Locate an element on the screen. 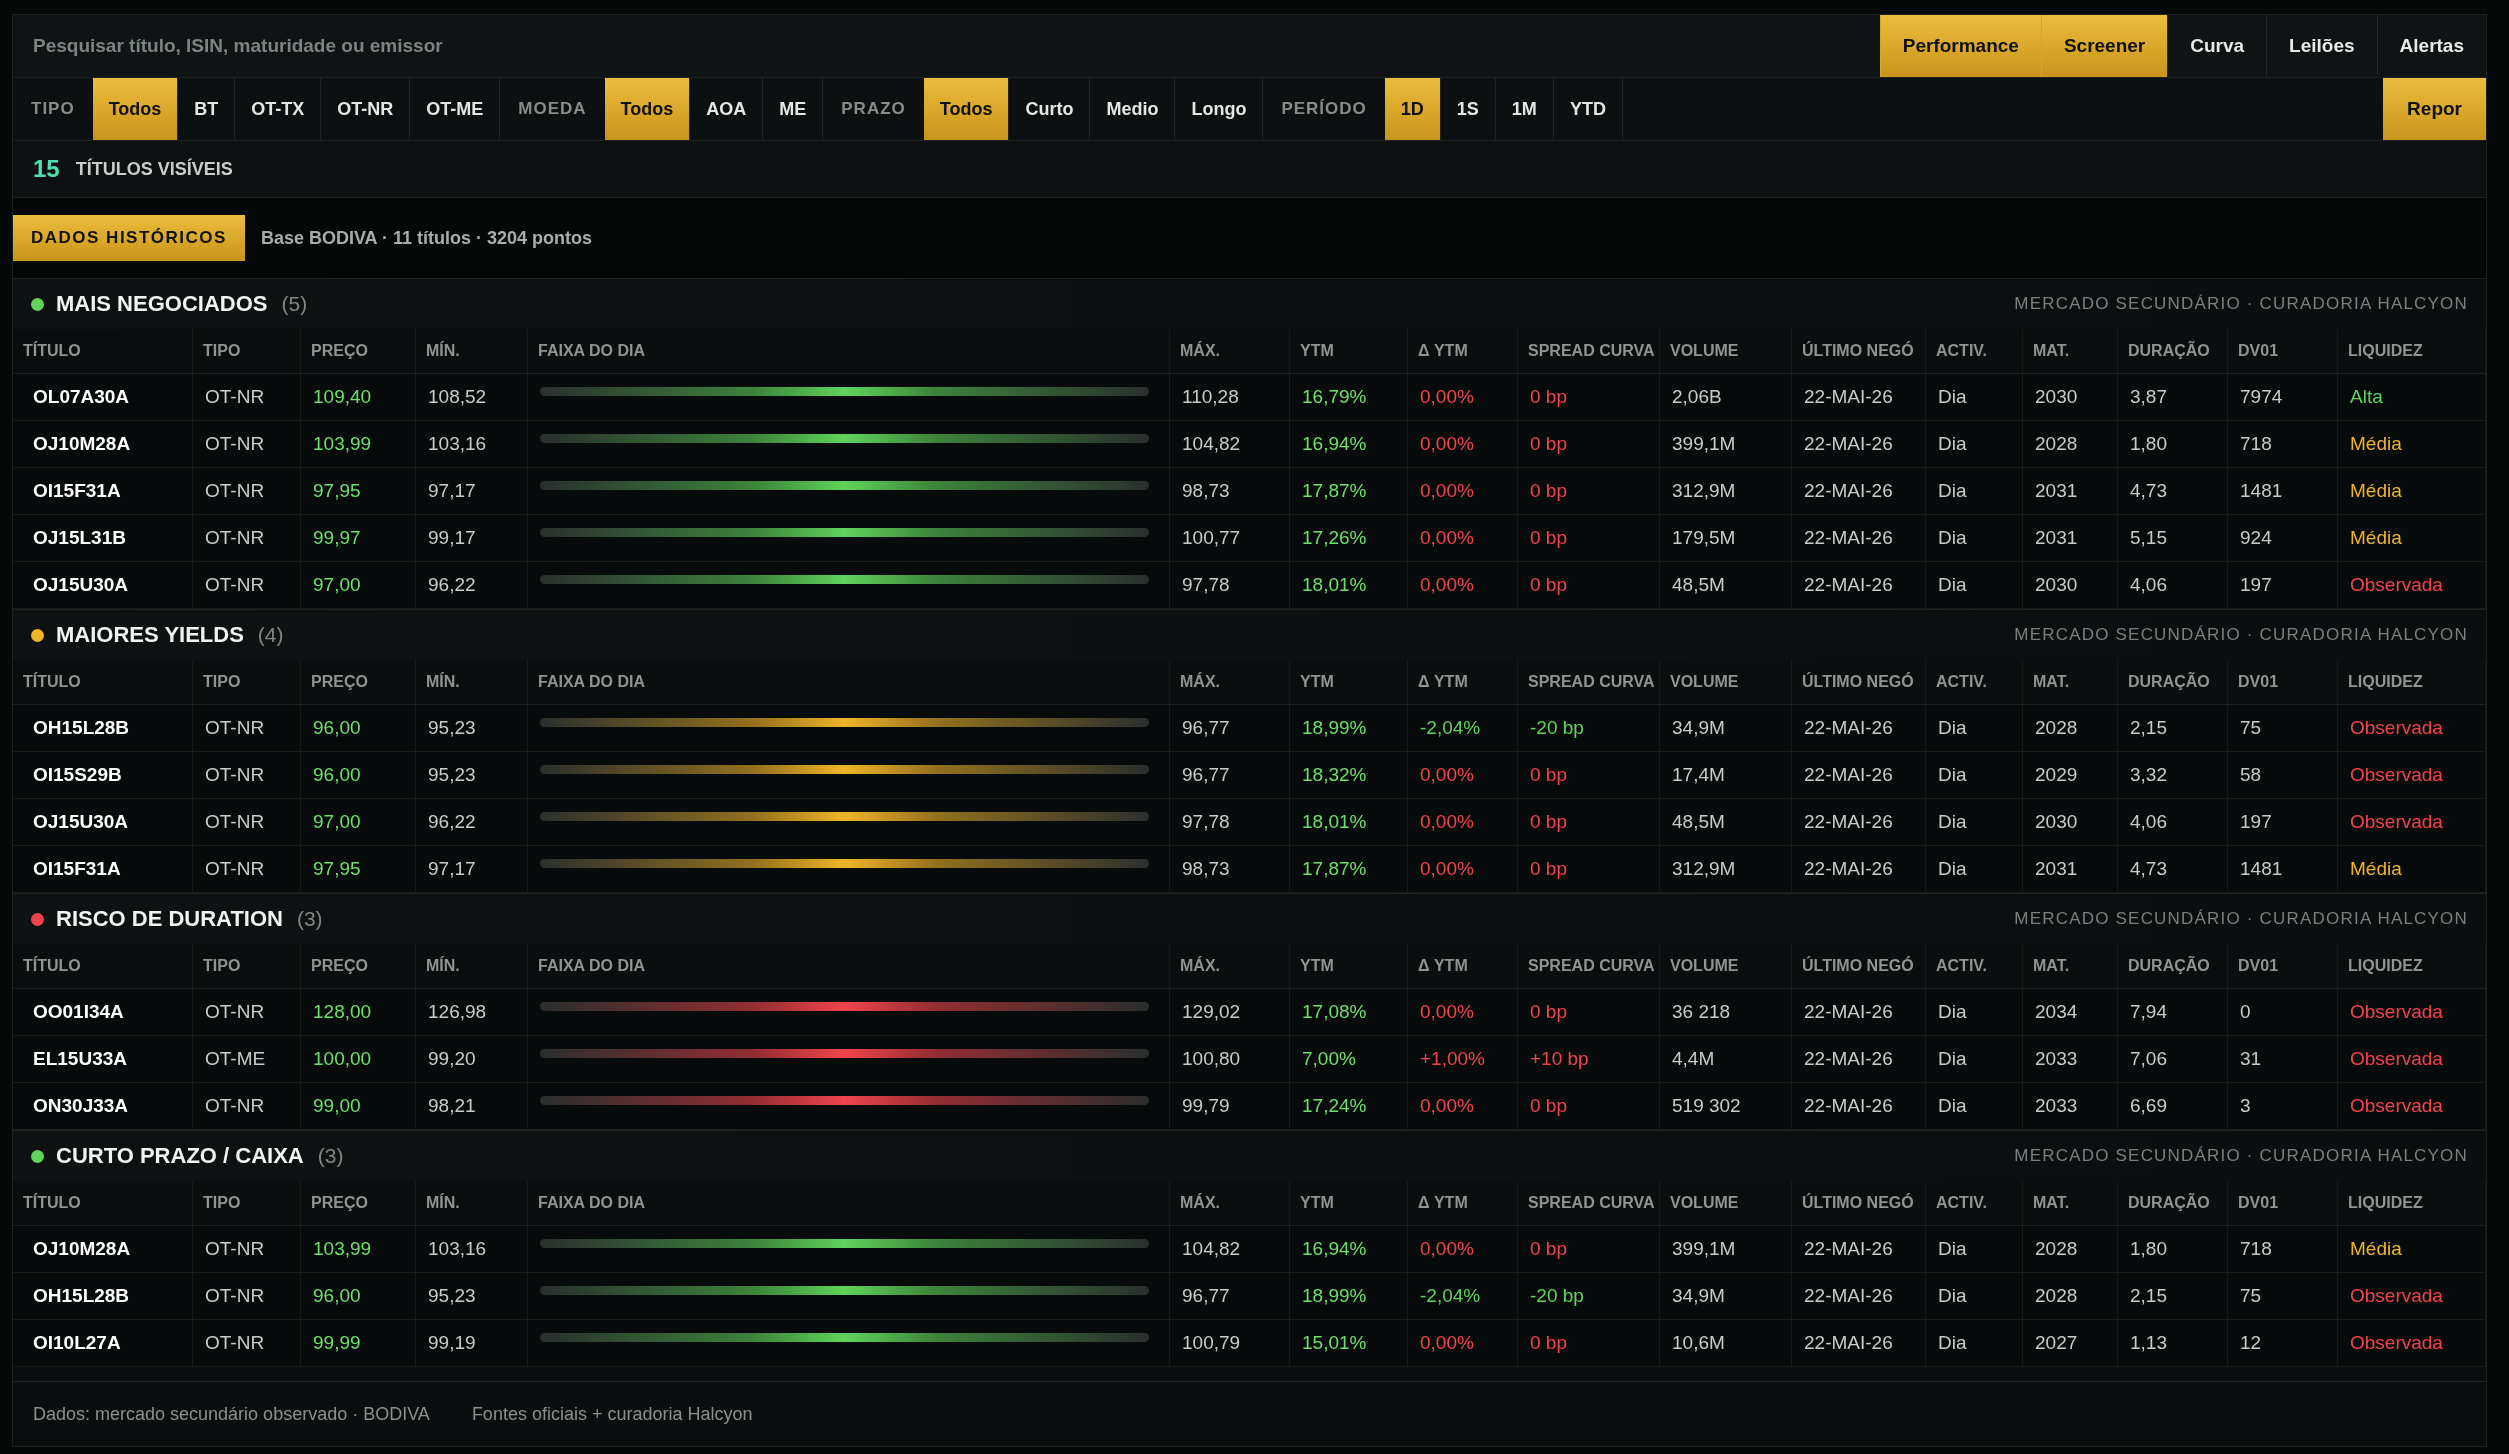  dv01-cell: 197 is located at coordinates (2283, 585).